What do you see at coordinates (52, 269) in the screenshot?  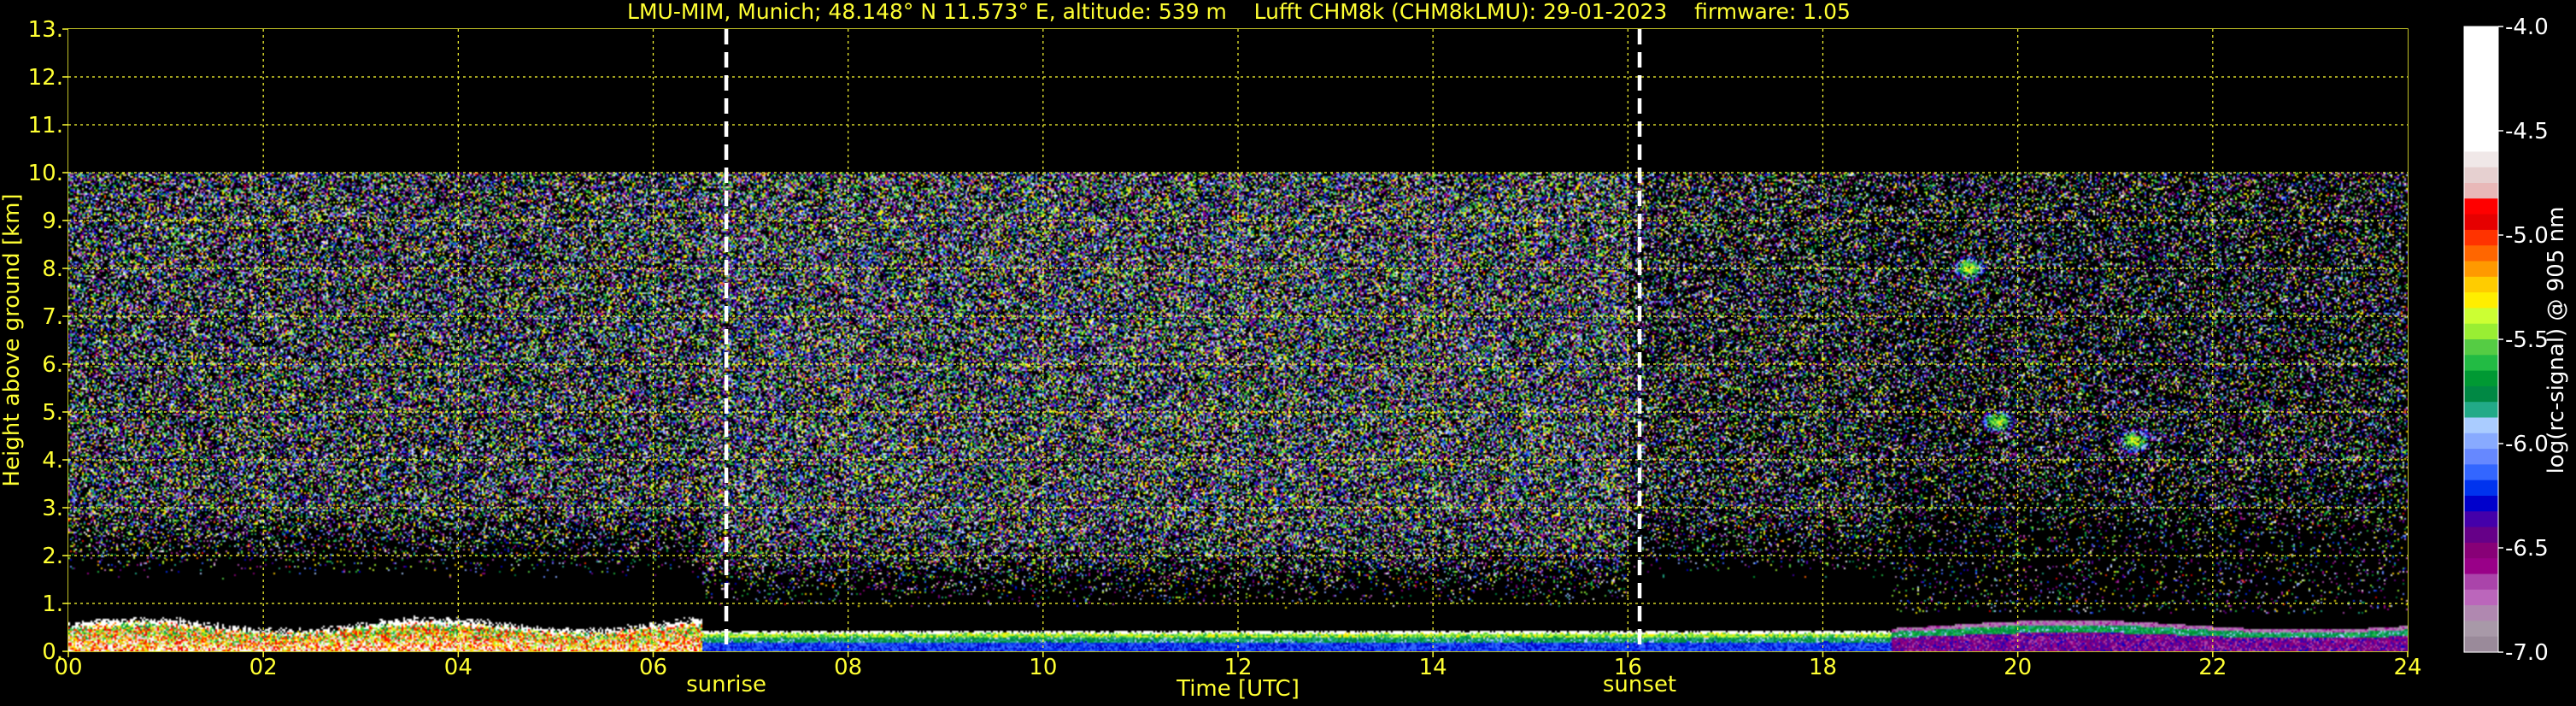 I see `y-tick-label: 8.` at bounding box center [52, 269].